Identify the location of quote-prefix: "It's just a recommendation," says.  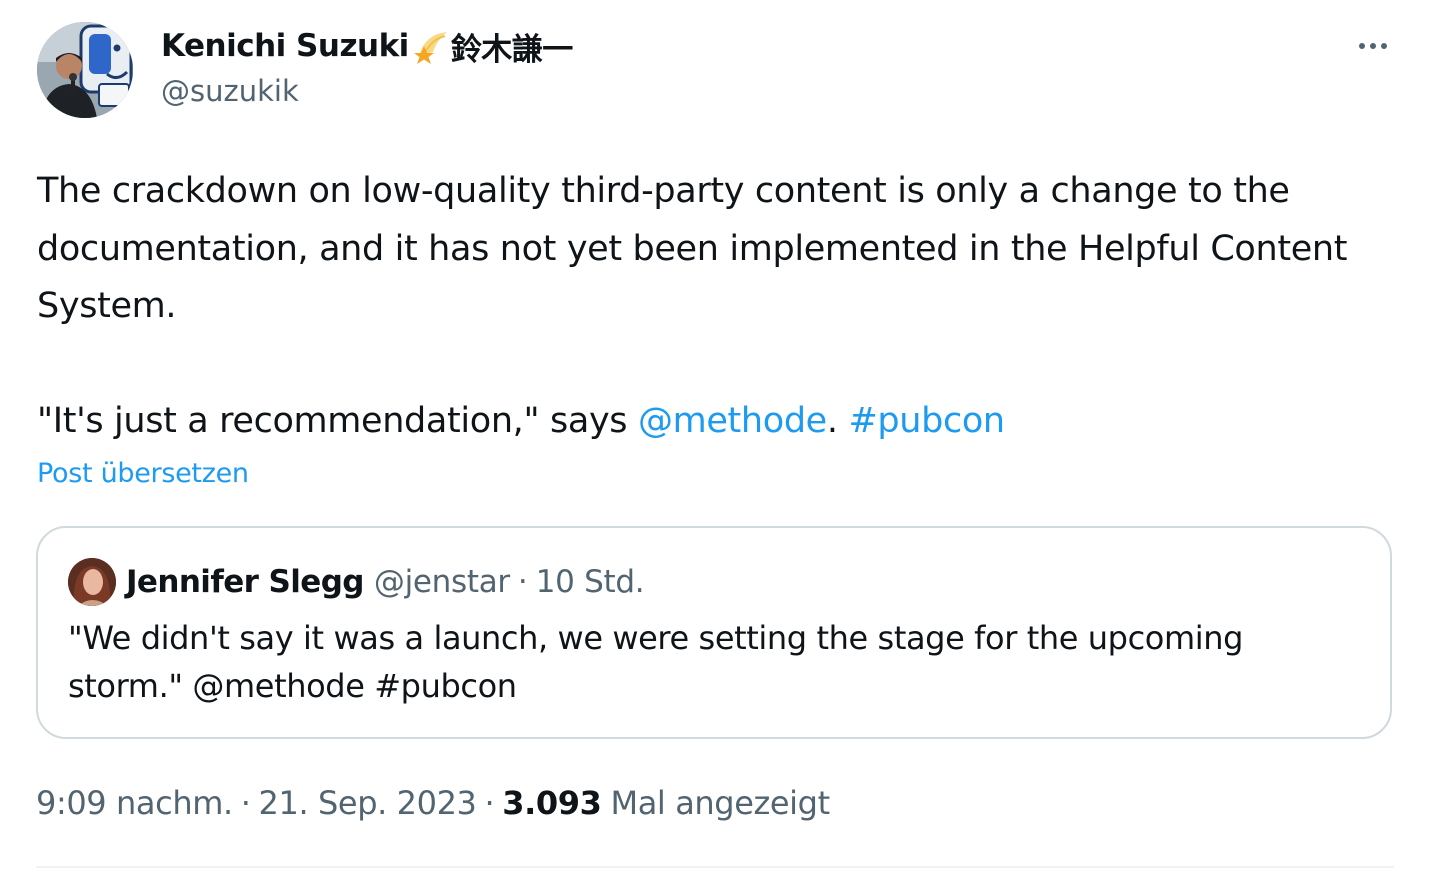
(337, 421).